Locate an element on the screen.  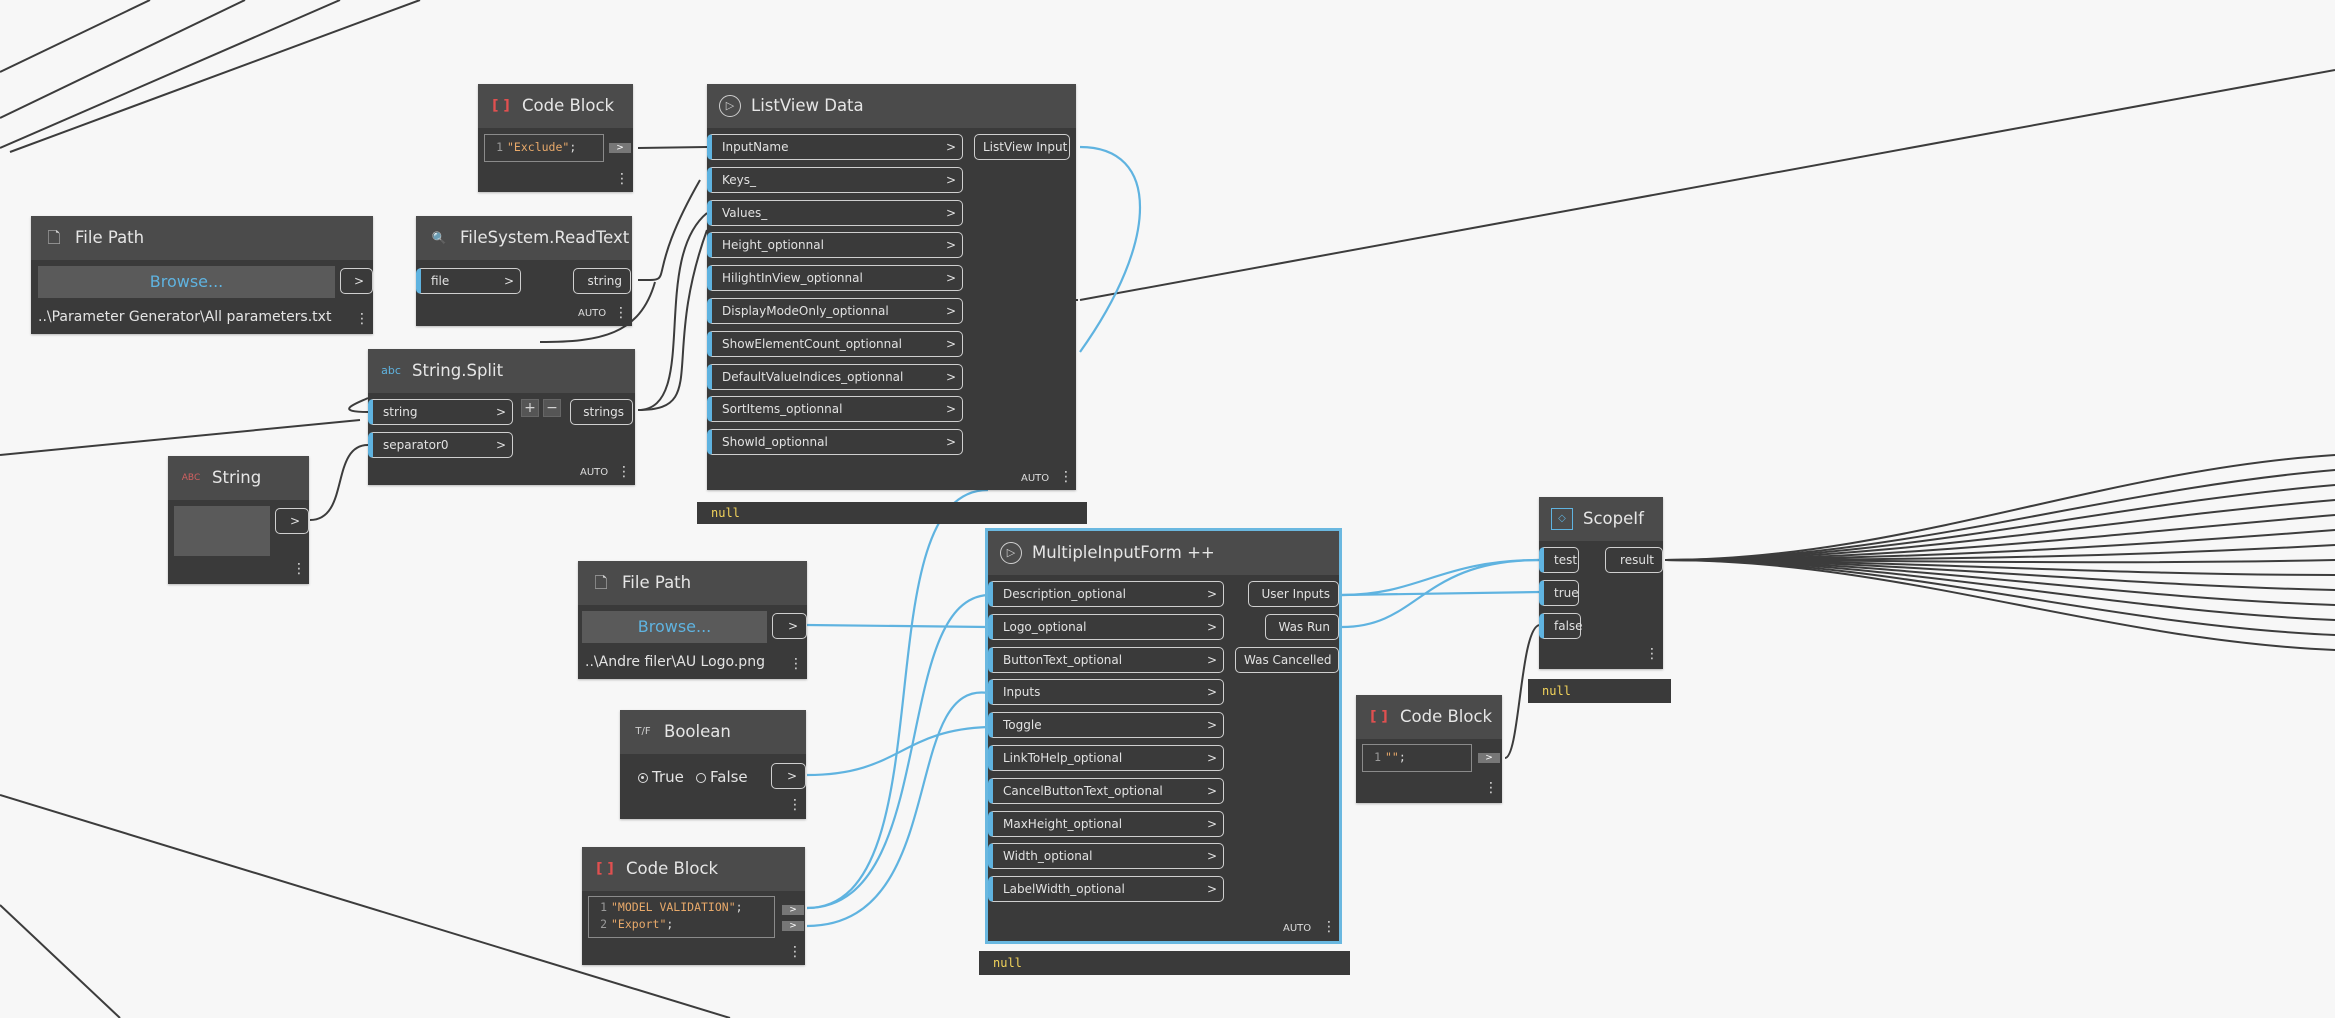
node-header: ▷ MultipleInputForm ++ is located at coordinates (1163, 553).